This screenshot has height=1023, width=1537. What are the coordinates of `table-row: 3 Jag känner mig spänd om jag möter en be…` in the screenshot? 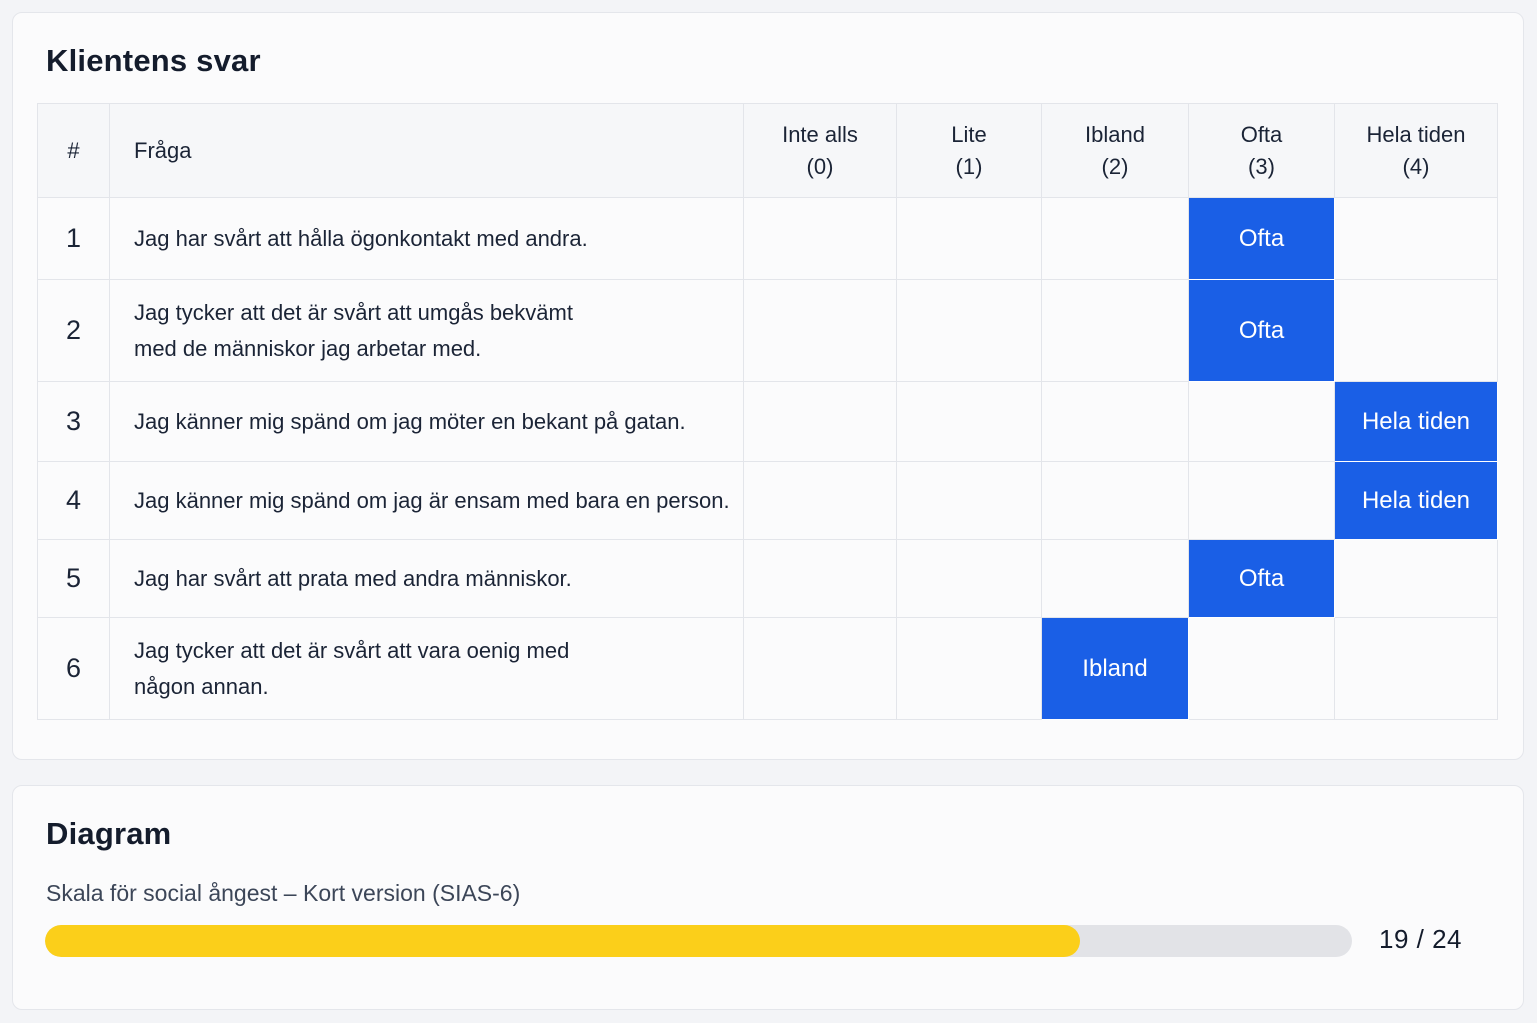 It's located at (767, 421).